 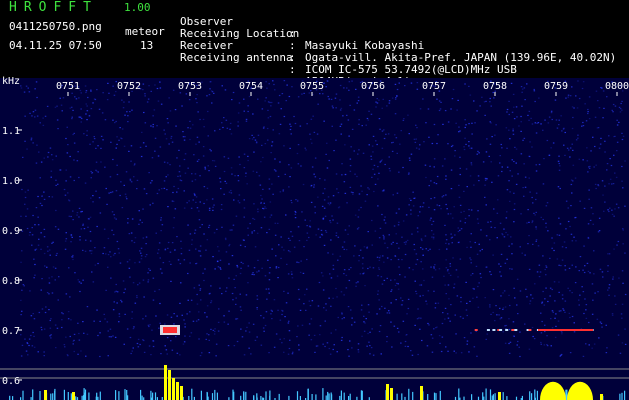 What do you see at coordinates (251, 86) in the screenshot?
I see `x-tick-label: 0754` at bounding box center [251, 86].